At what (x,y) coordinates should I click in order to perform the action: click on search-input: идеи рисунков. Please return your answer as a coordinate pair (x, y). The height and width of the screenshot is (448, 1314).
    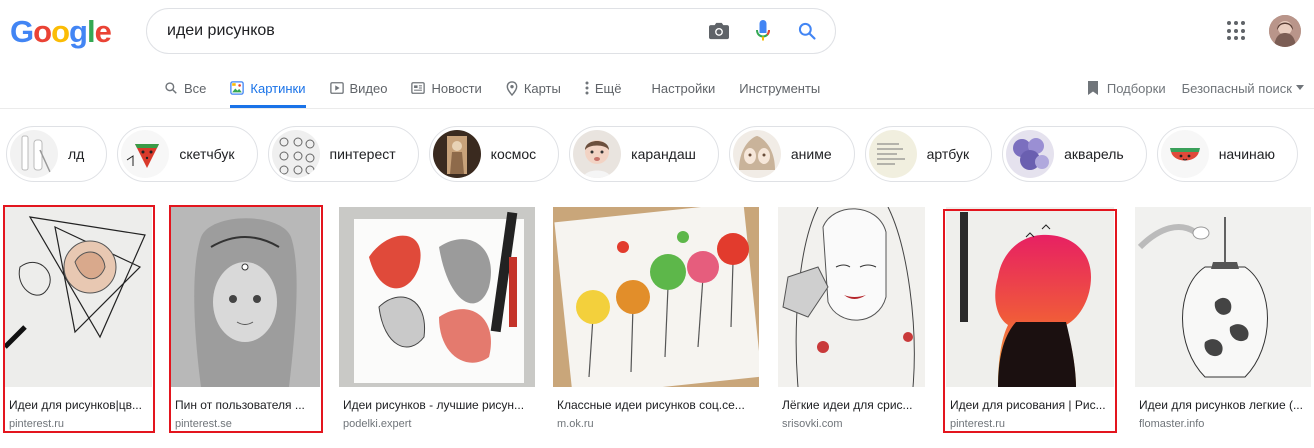
    Looking at the image, I should click on (432, 31).